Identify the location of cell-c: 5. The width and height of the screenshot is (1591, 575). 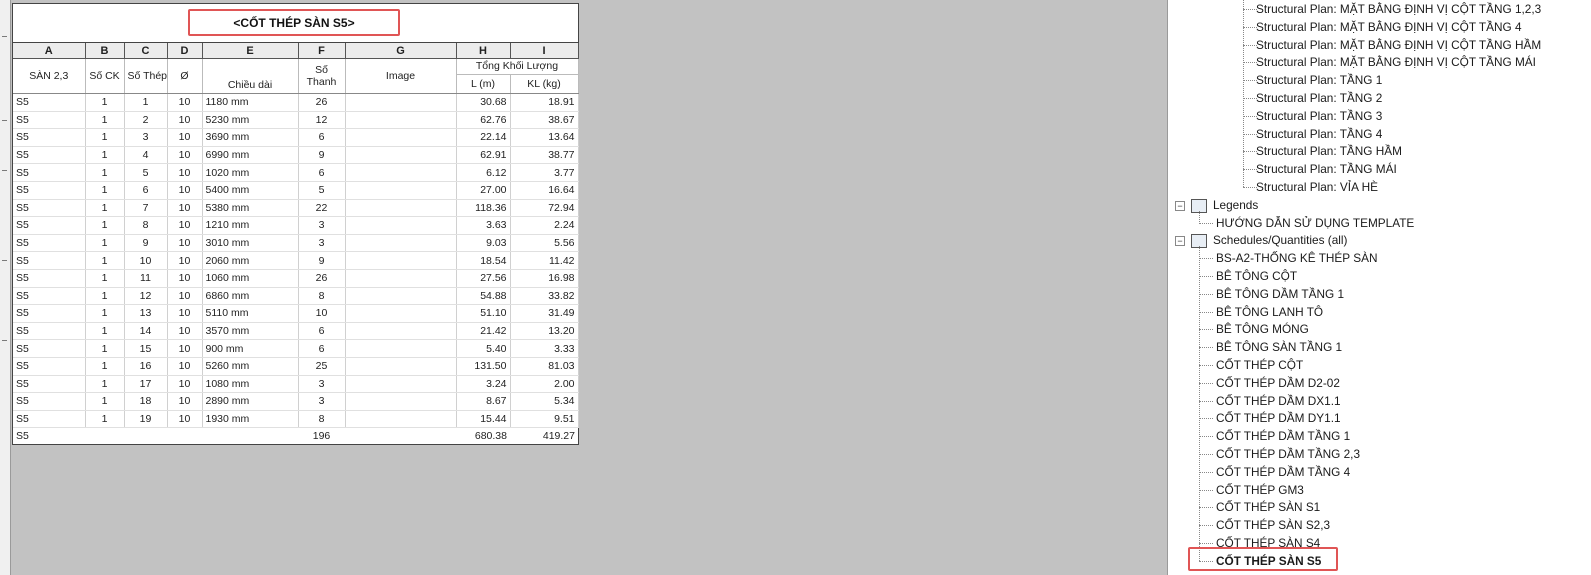
(146, 172).